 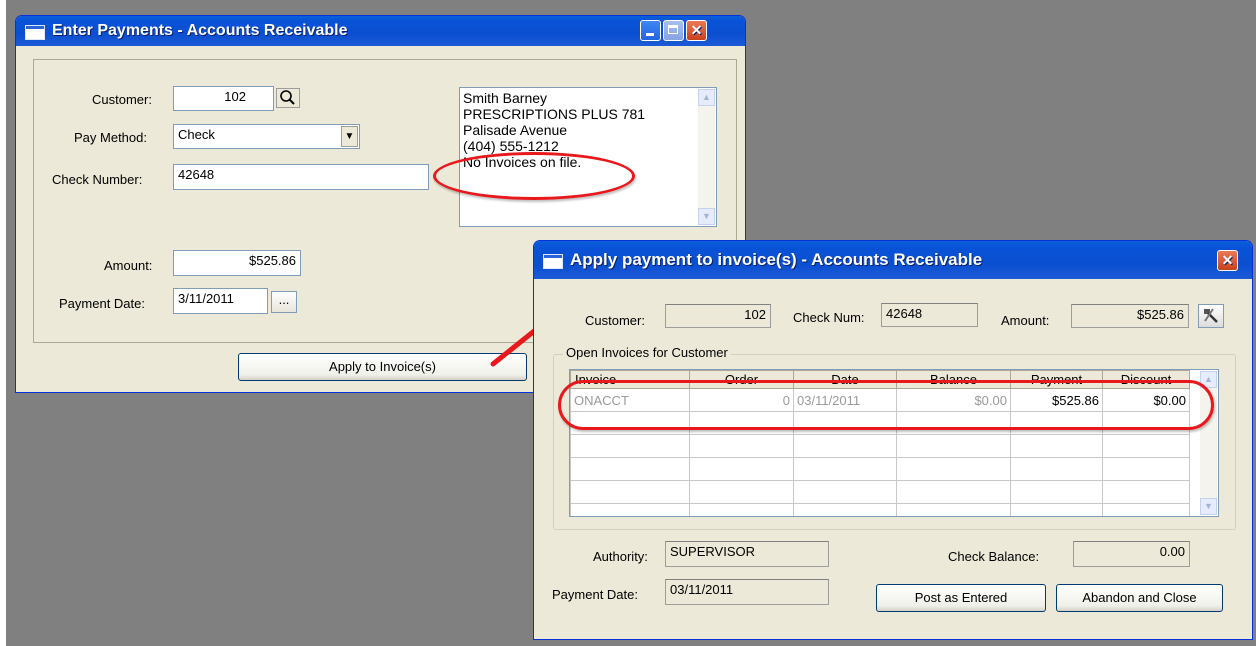 I want to click on highlight-invoice-row, so click(x=886, y=405).